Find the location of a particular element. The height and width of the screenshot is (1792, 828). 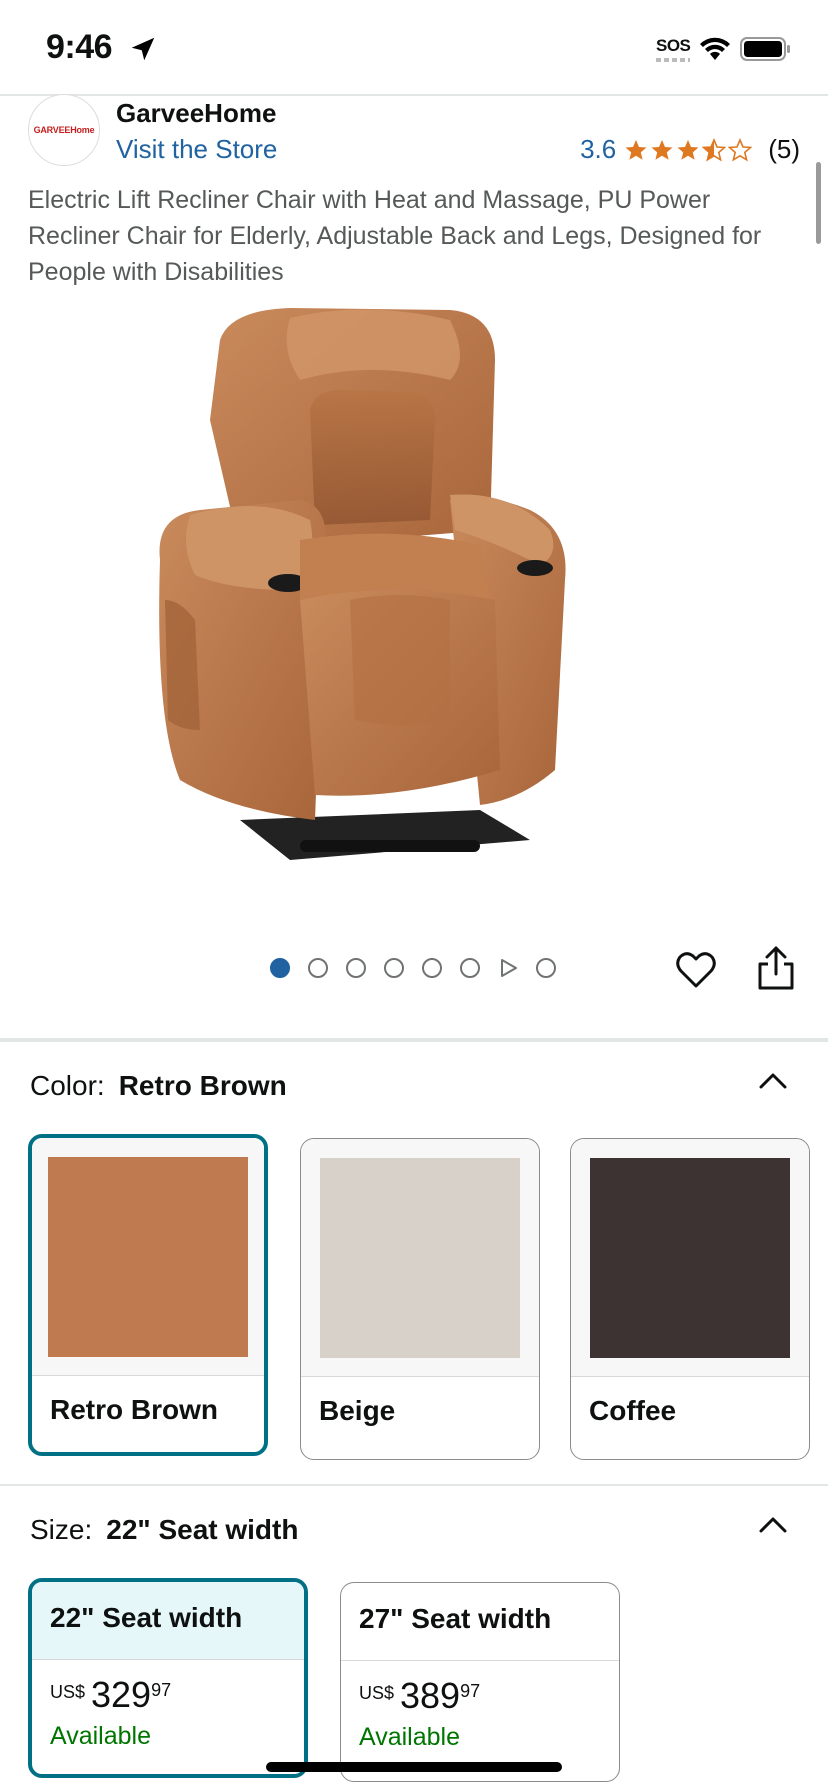

status-bar: 9:46 SOS is located at coordinates (414, 47).